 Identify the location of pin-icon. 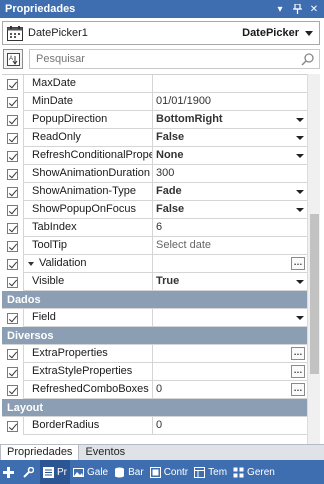
(297, 9).